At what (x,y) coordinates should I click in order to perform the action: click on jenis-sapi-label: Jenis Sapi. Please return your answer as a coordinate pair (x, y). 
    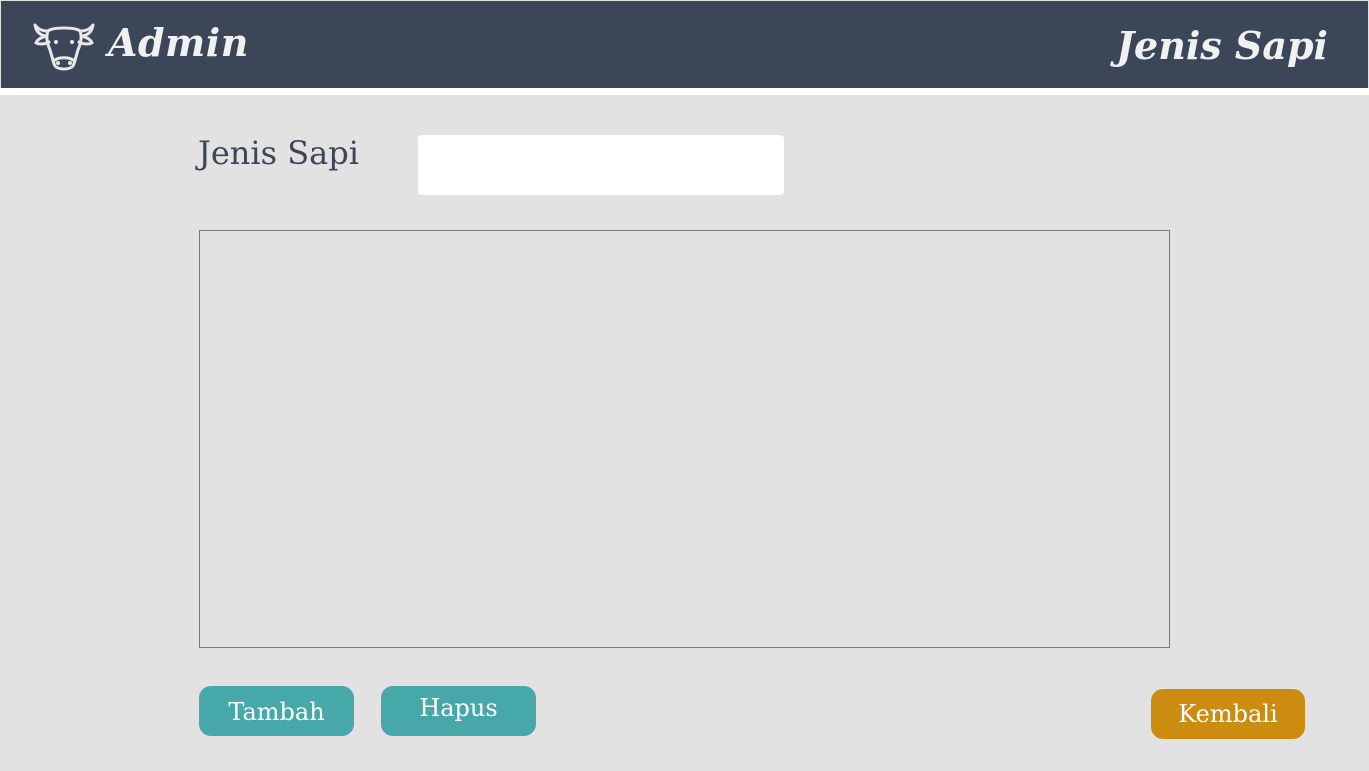
    Looking at the image, I should click on (278, 153).